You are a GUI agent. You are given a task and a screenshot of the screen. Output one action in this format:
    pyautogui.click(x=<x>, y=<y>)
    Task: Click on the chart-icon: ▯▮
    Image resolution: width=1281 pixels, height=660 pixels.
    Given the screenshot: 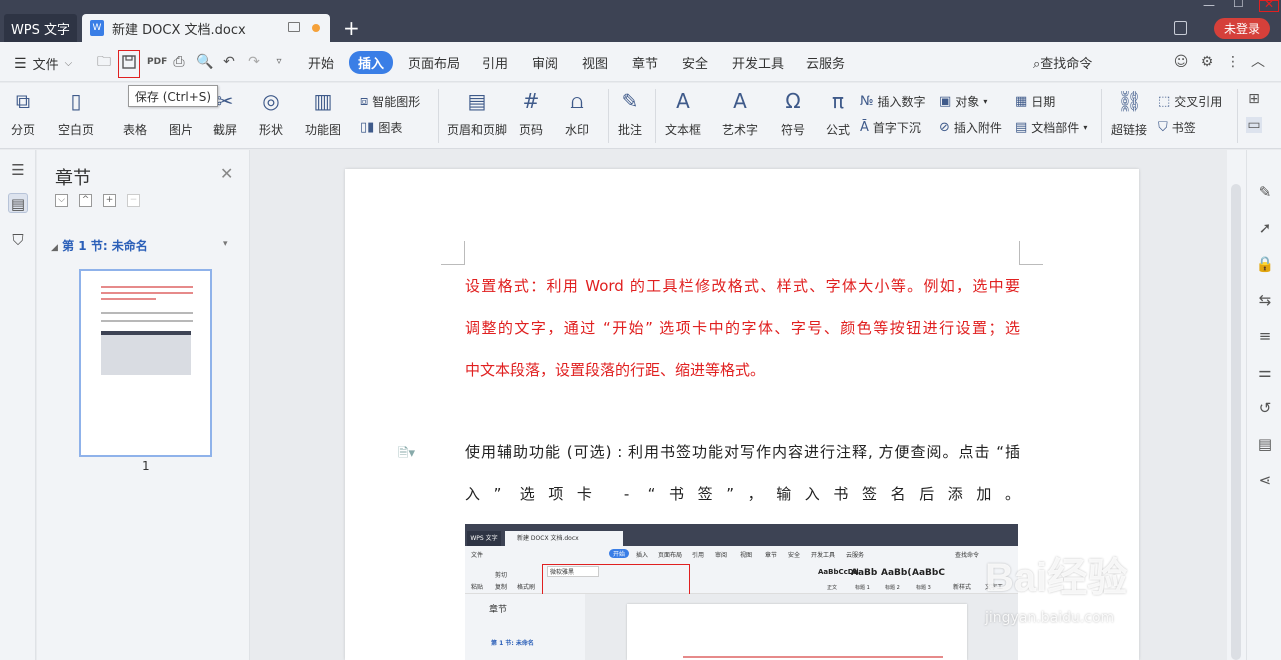 What is the action you would take?
    pyautogui.click(x=367, y=127)
    